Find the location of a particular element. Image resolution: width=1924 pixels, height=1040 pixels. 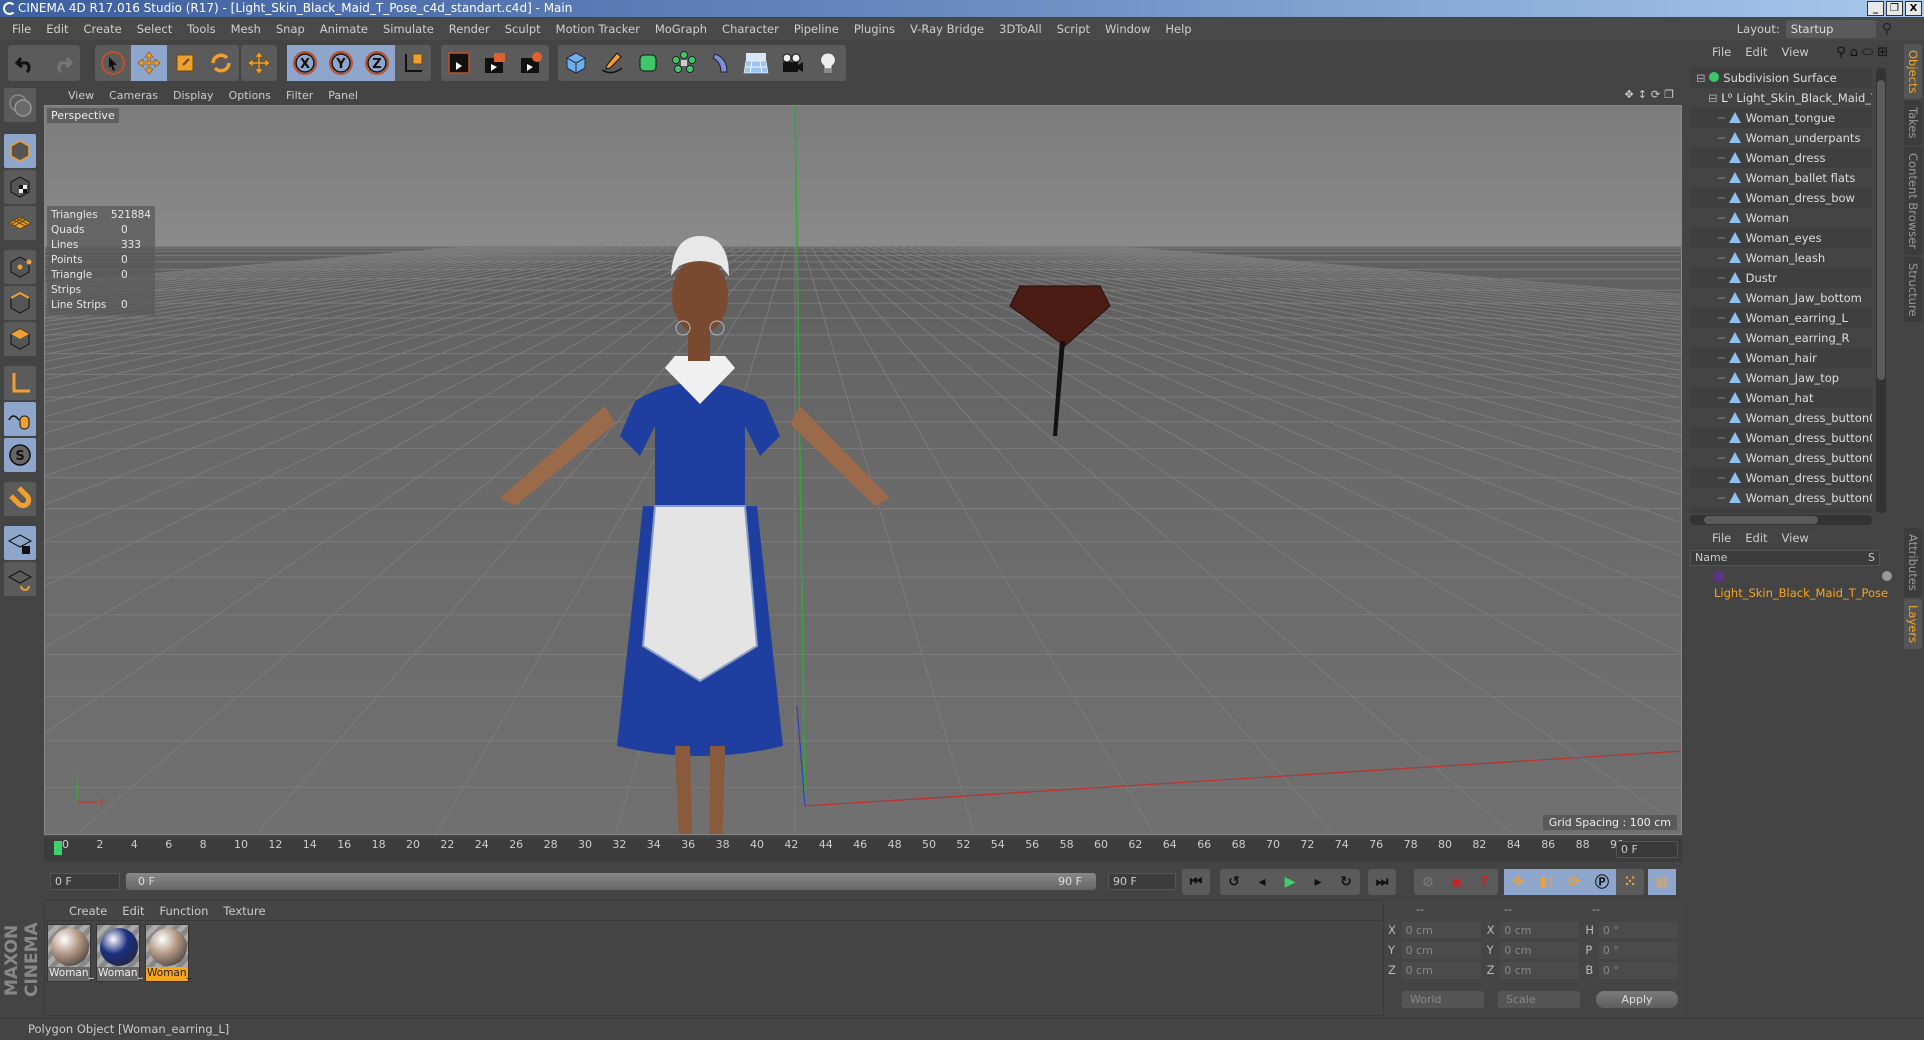

position-field: 0 cm is located at coordinates (1441, 970).